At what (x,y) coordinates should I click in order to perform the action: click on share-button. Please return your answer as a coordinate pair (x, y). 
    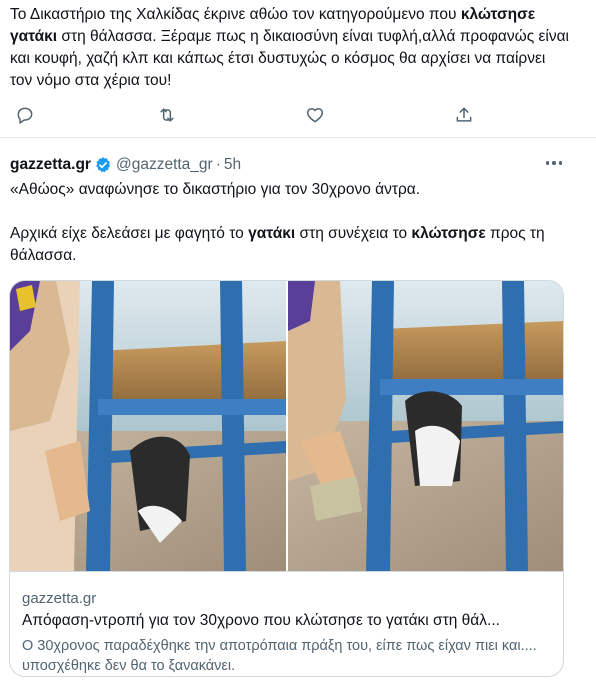
    Looking at the image, I should click on (464, 115).